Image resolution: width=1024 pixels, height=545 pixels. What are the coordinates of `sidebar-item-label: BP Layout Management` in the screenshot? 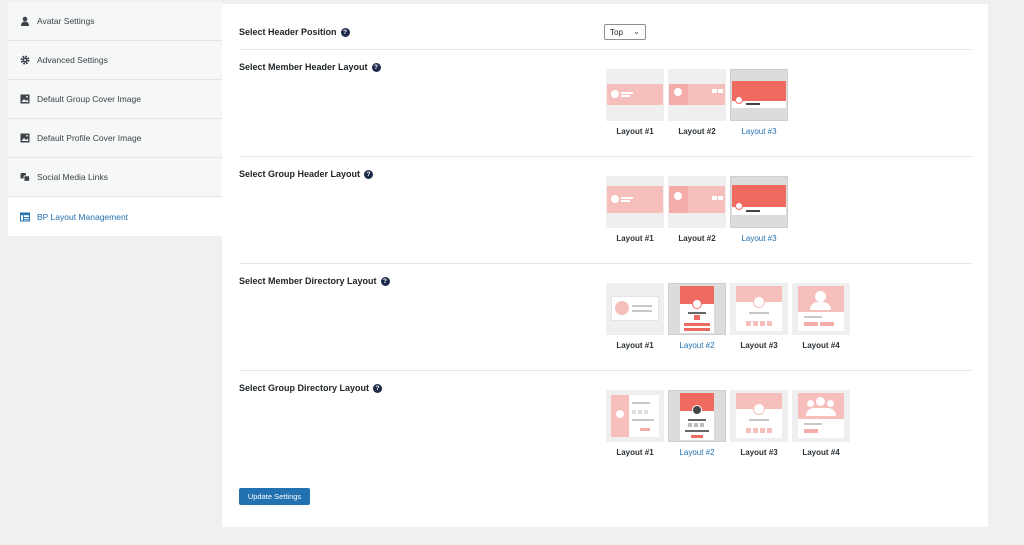 It's located at (83, 216).